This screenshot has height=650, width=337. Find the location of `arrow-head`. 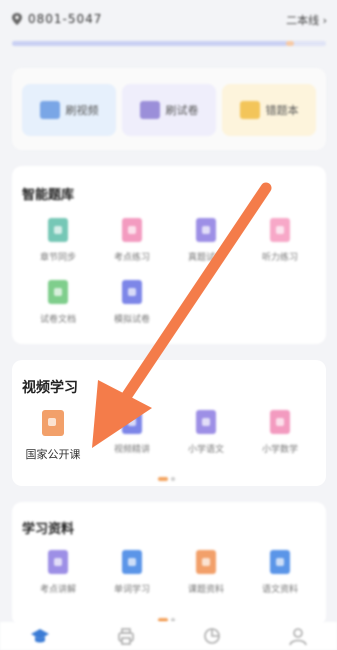

arrow-head is located at coordinates (122, 414).